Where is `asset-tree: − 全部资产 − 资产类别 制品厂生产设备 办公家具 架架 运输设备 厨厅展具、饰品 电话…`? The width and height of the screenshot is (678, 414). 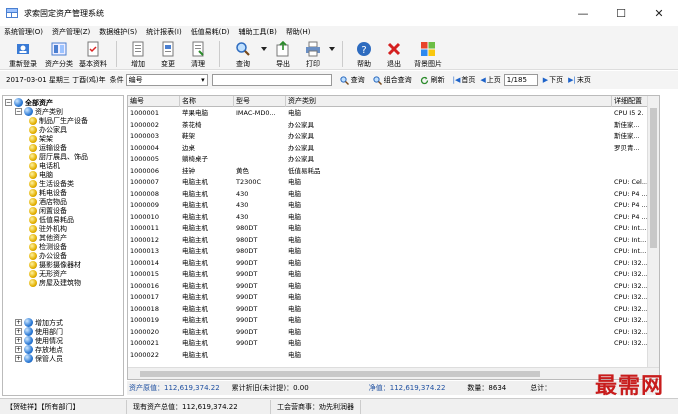
asset-tree: − 全部资产 − 资产类别 制品厂生产设备 办公家具 架架 运输设备 厨厅展具、饰品 电话… is located at coordinates (63, 245).